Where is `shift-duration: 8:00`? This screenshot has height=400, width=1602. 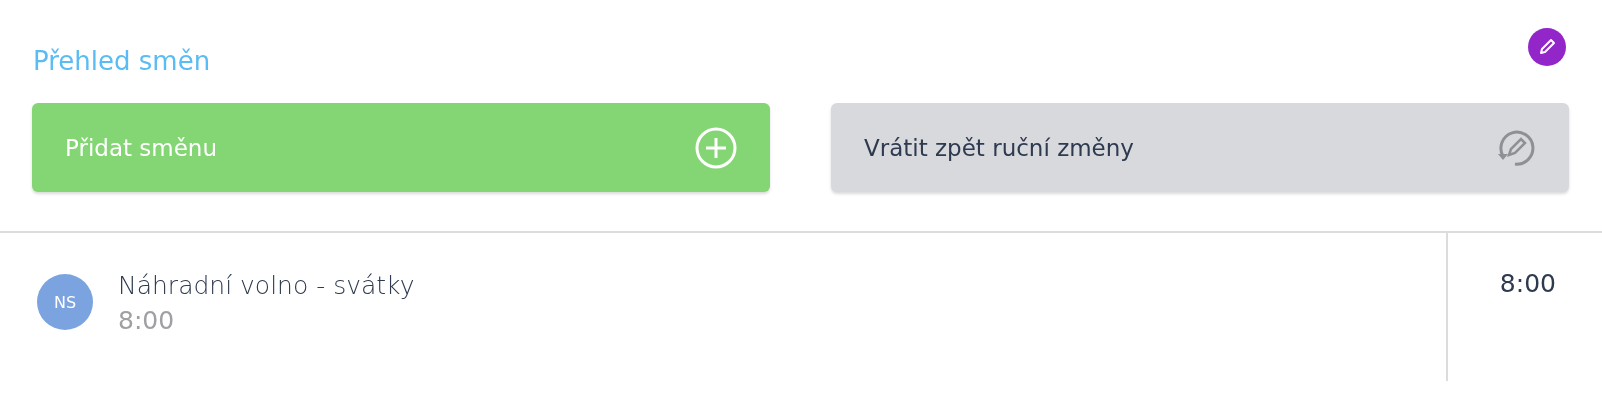 shift-duration: 8:00 is located at coordinates (147, 320).